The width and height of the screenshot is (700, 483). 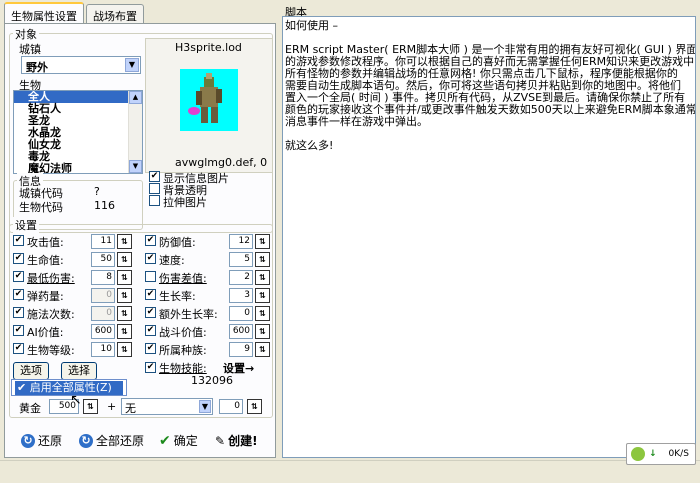 What do you see at coordinates (90, 406) in the screenshot?
I see `gold-spin-icon: ⇅` at bounding box center [90, 406].